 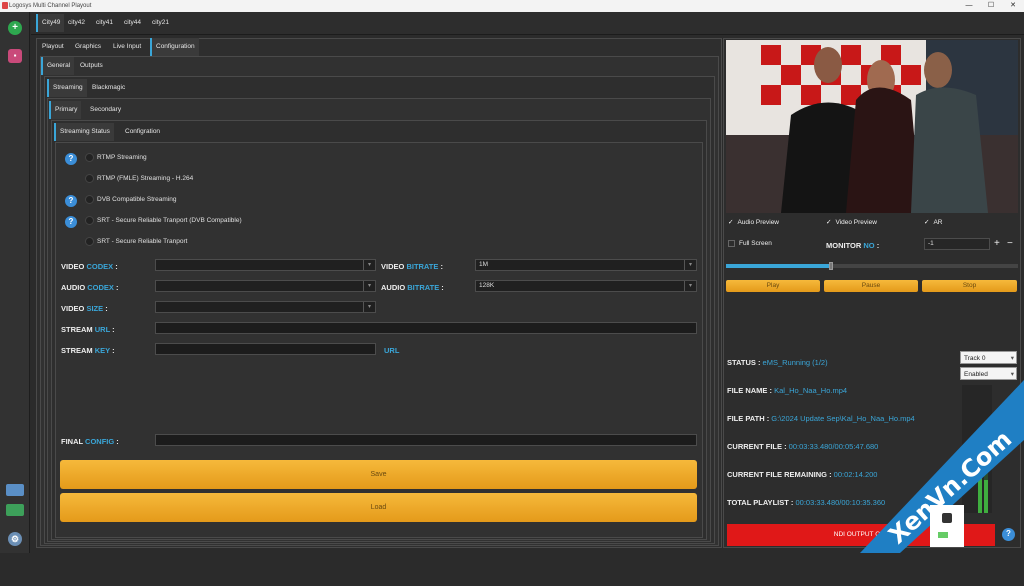 What do you see at coordinates (174, 47) in the screenshot?
I see `tab-configuration: Configuration` at bounding box center [174, 47].